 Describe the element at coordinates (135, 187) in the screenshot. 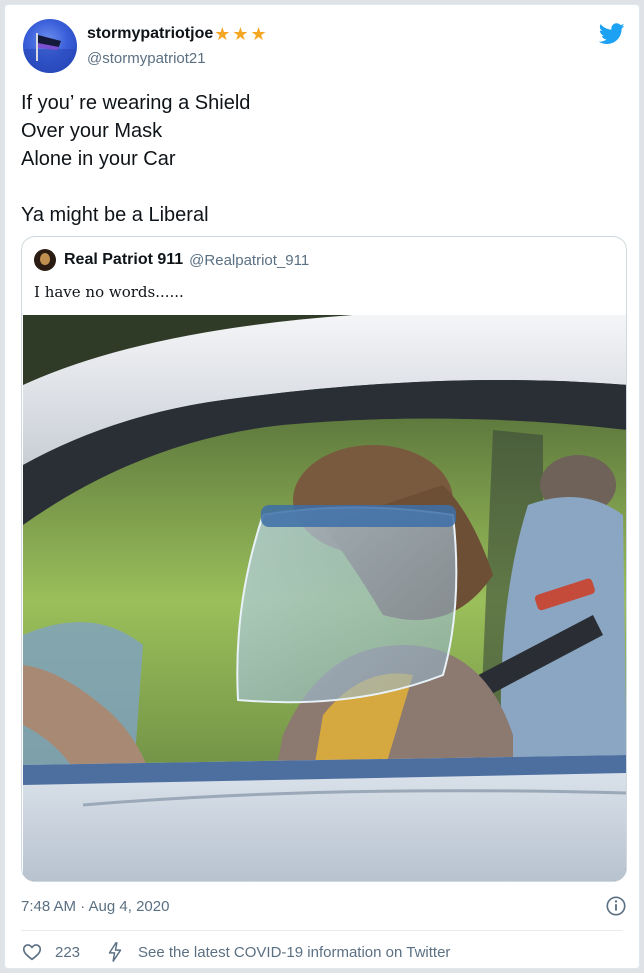

I see `line-spacer` at that location.